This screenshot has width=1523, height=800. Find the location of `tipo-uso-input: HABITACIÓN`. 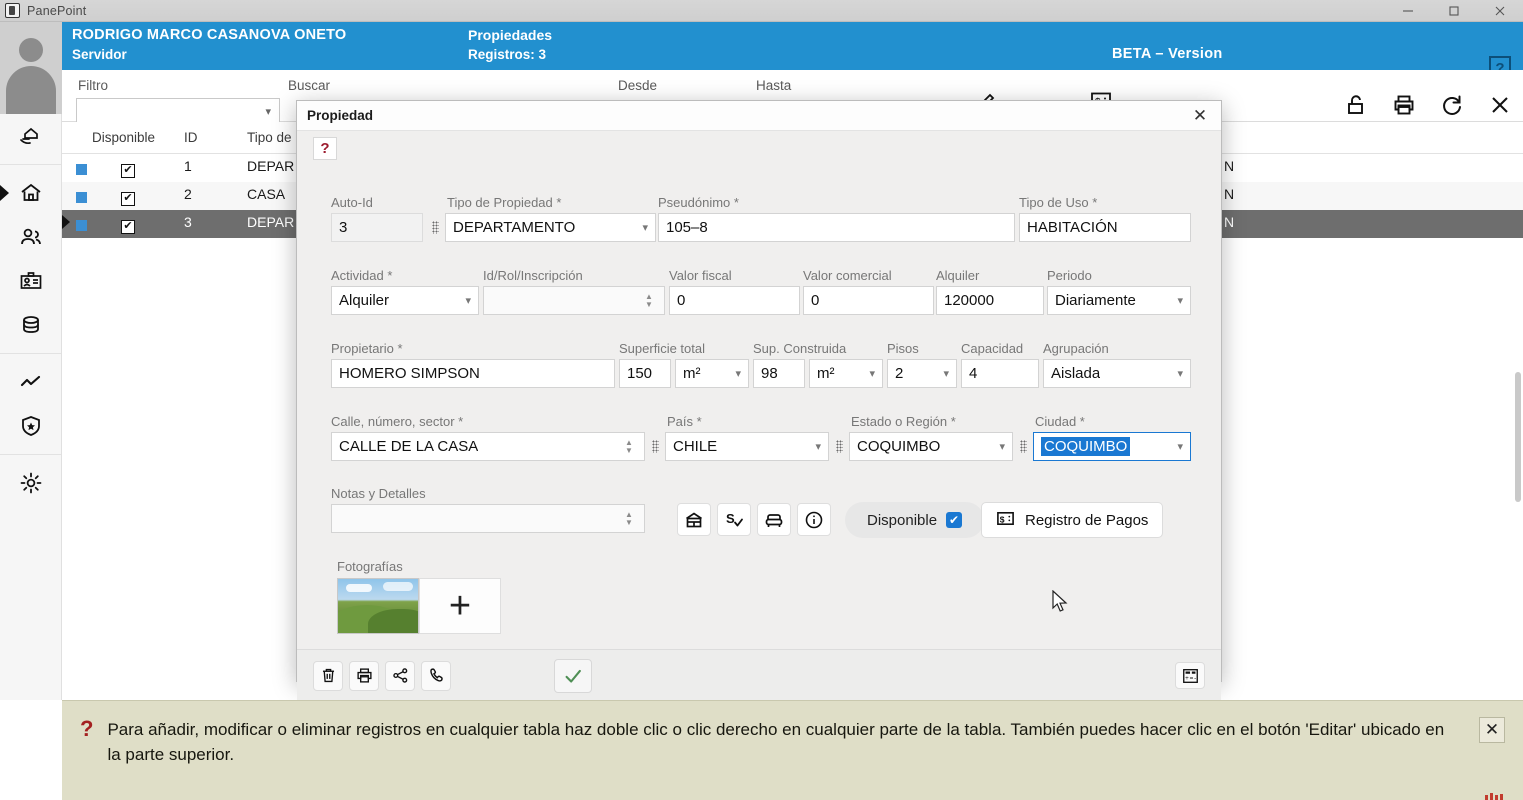

tipo-uso-input: HABITACIÓN is located at coordinates (1105, 227).